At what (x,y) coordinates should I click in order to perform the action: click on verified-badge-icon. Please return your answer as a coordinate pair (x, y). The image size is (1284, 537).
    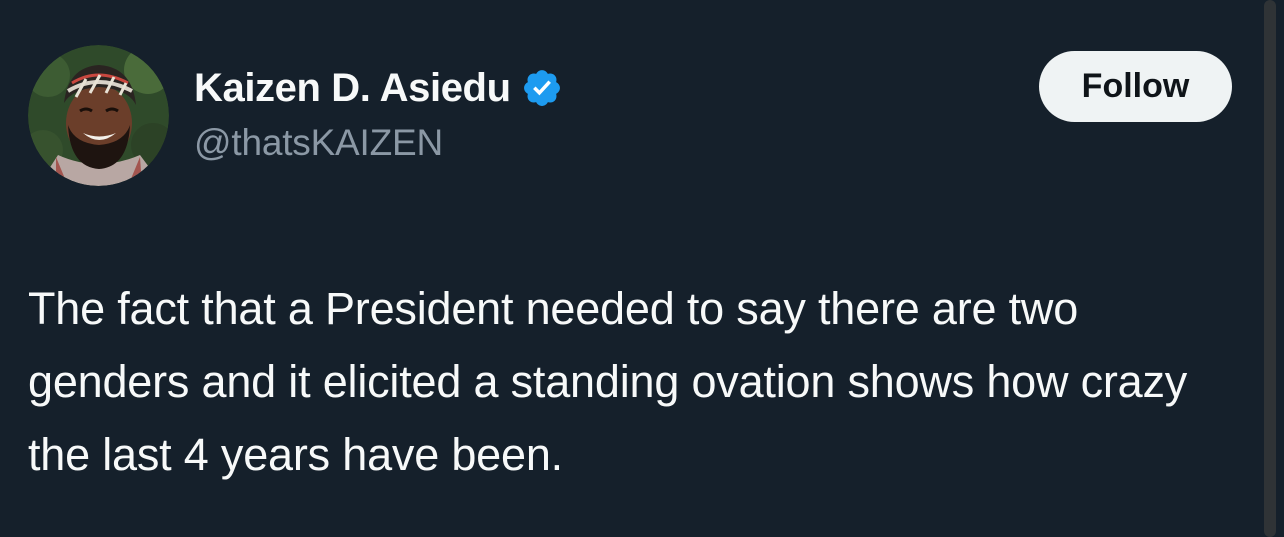
    Looking at the image, I should click on (542, 88).